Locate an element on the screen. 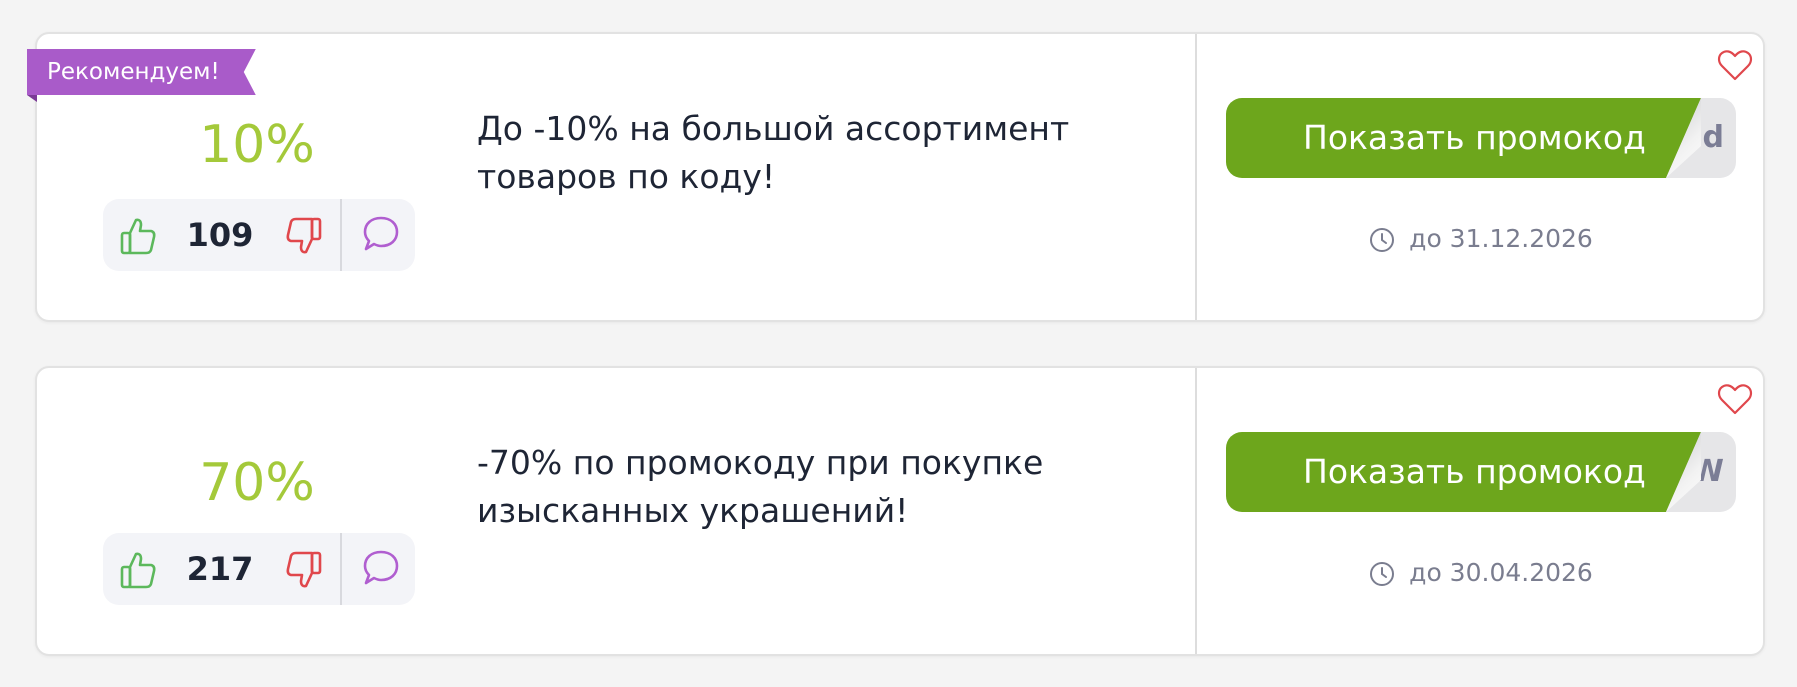 This screenshot has width=1797, height=687. expiry-text: до 30.04.2026 is located at coordinates (1501, 572).